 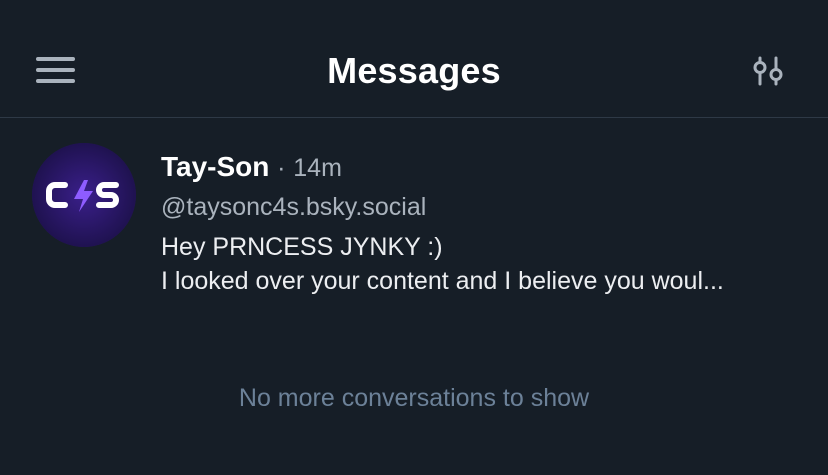 I want to click on sender-name: Tay-Son, so click(x=215, y=166).